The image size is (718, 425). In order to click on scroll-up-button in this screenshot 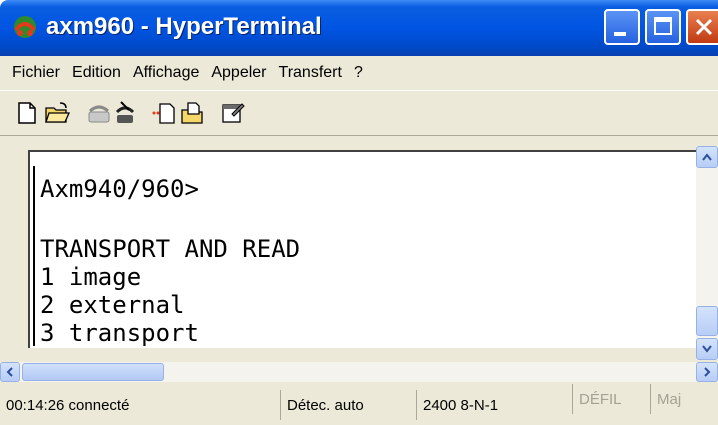, I will do `click(707, 157)`.